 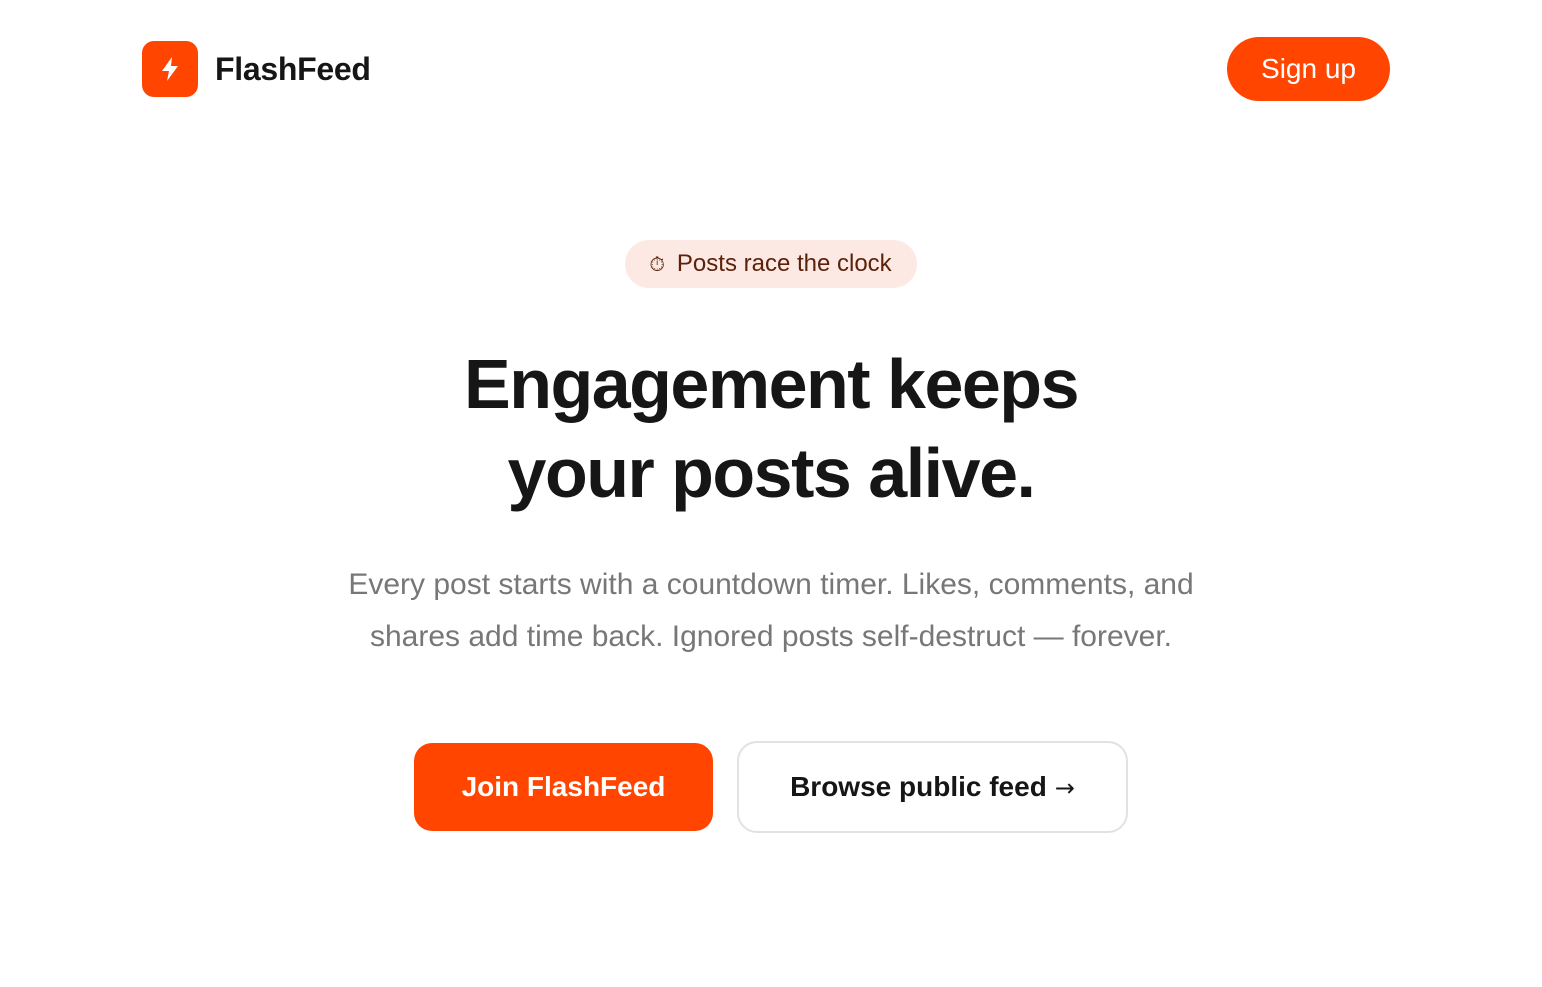 What do you see at coordinates (563, 787) in the screenshot?
I see `join-button: Join FlashFeed` at bounding box center [563, 787].